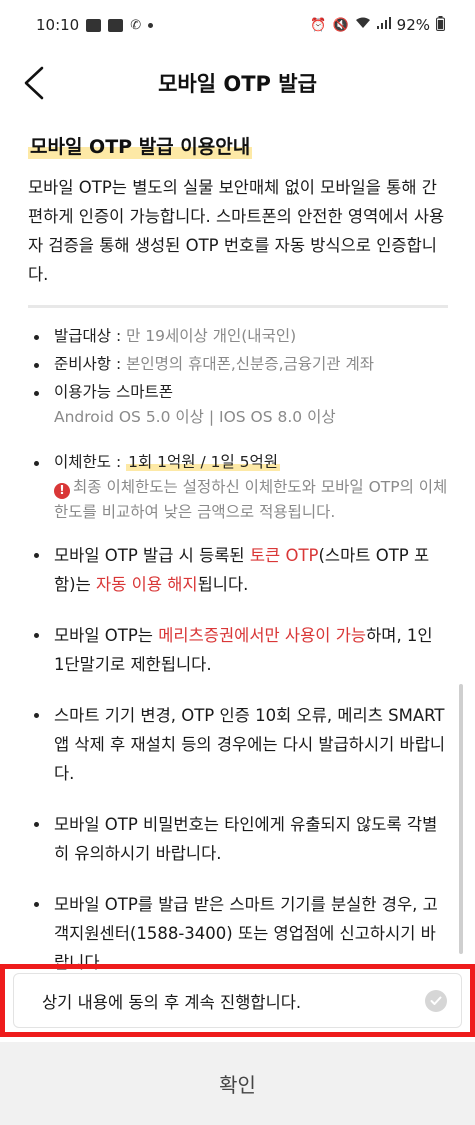 The height and width of the screenshot is (1125, 475). I want to click on agree-focus-frame: 상기 내용에 동의 후 계속 진행합니다., so click(237, 1000).